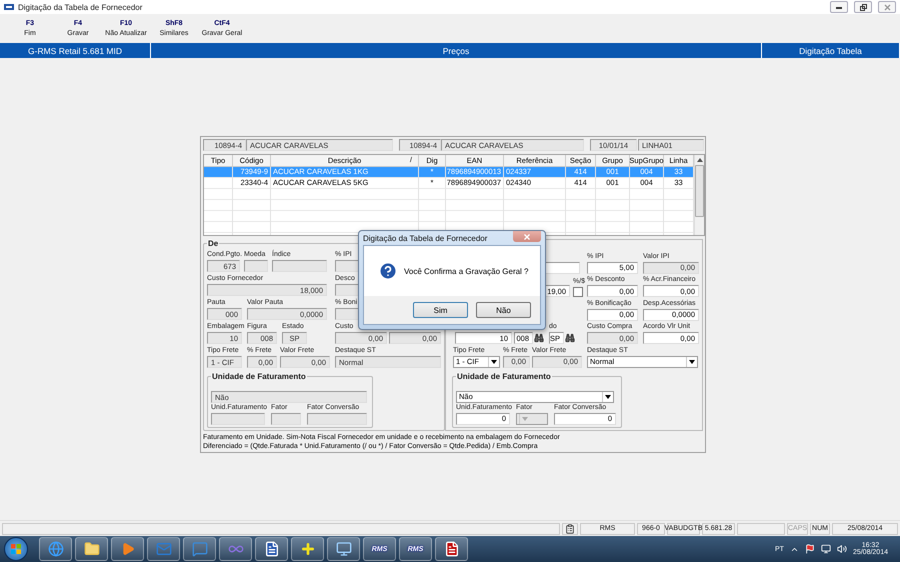 Image resolution: width=900 pixels, height=562 pixels. I want to click on restore-icon, so click(863, 7).